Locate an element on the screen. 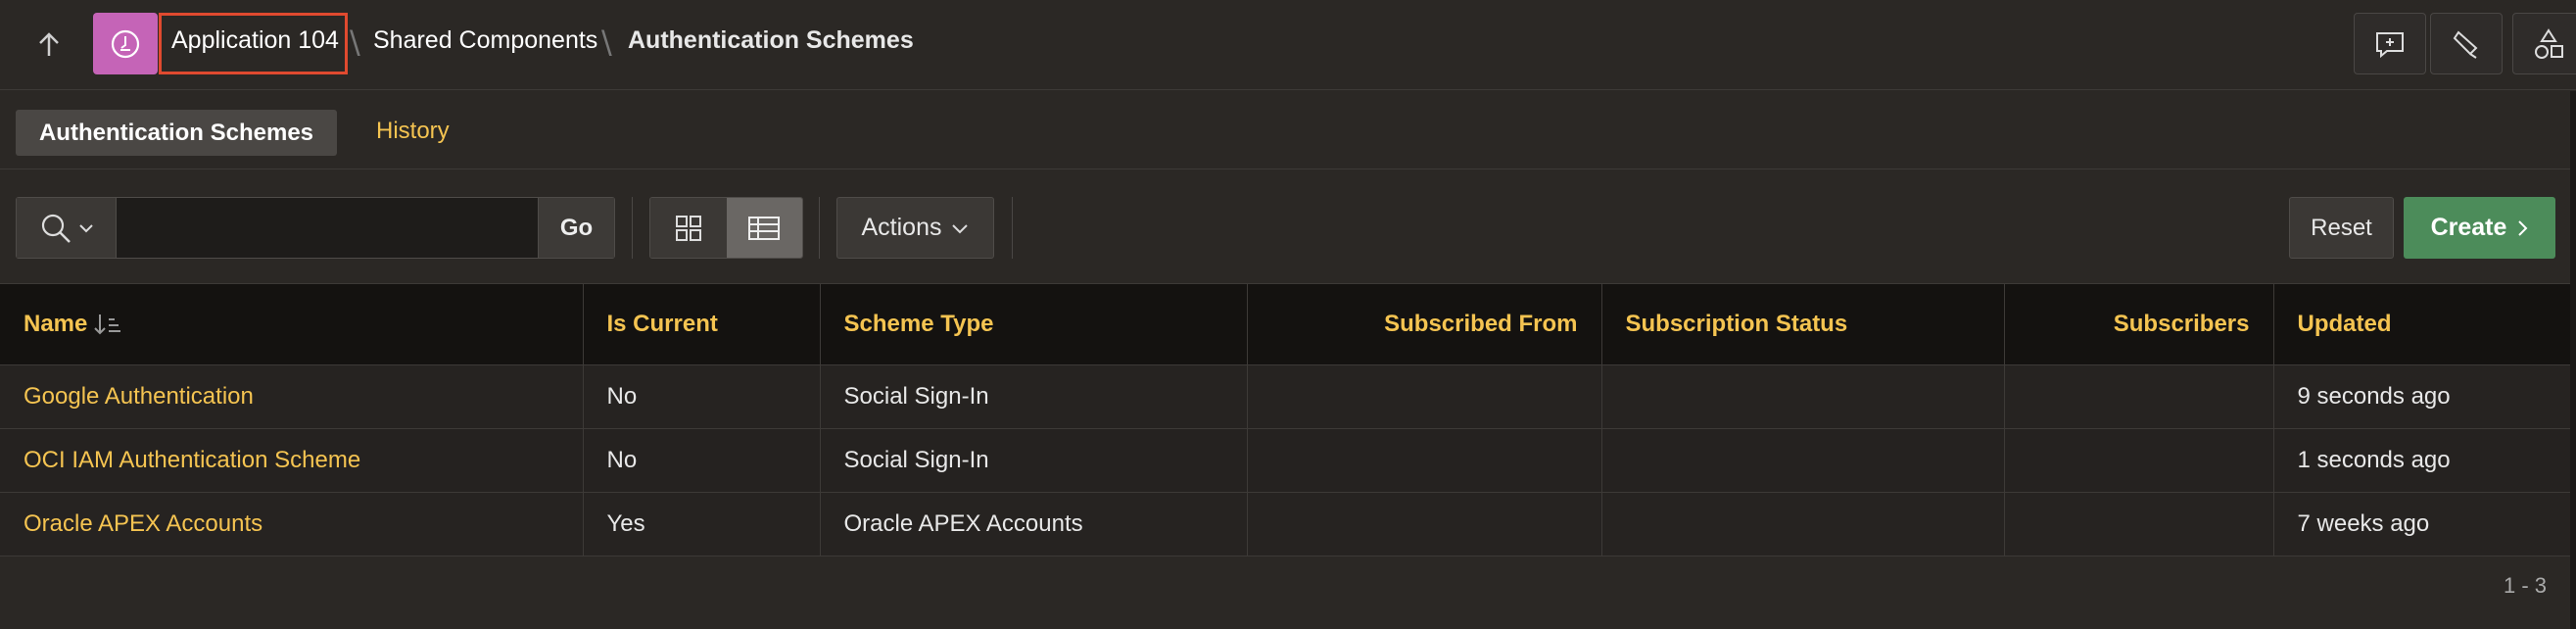 This screenshot has width=2576, height=629. markup-button is located at coordinates (2466, 43).